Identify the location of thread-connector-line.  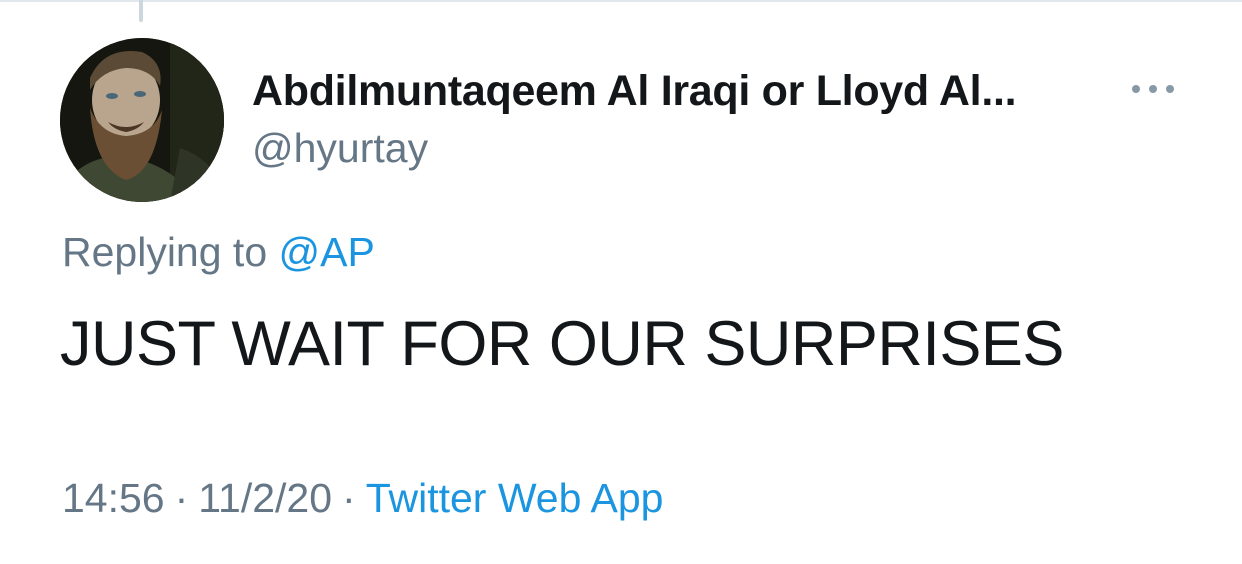
(141, 11).